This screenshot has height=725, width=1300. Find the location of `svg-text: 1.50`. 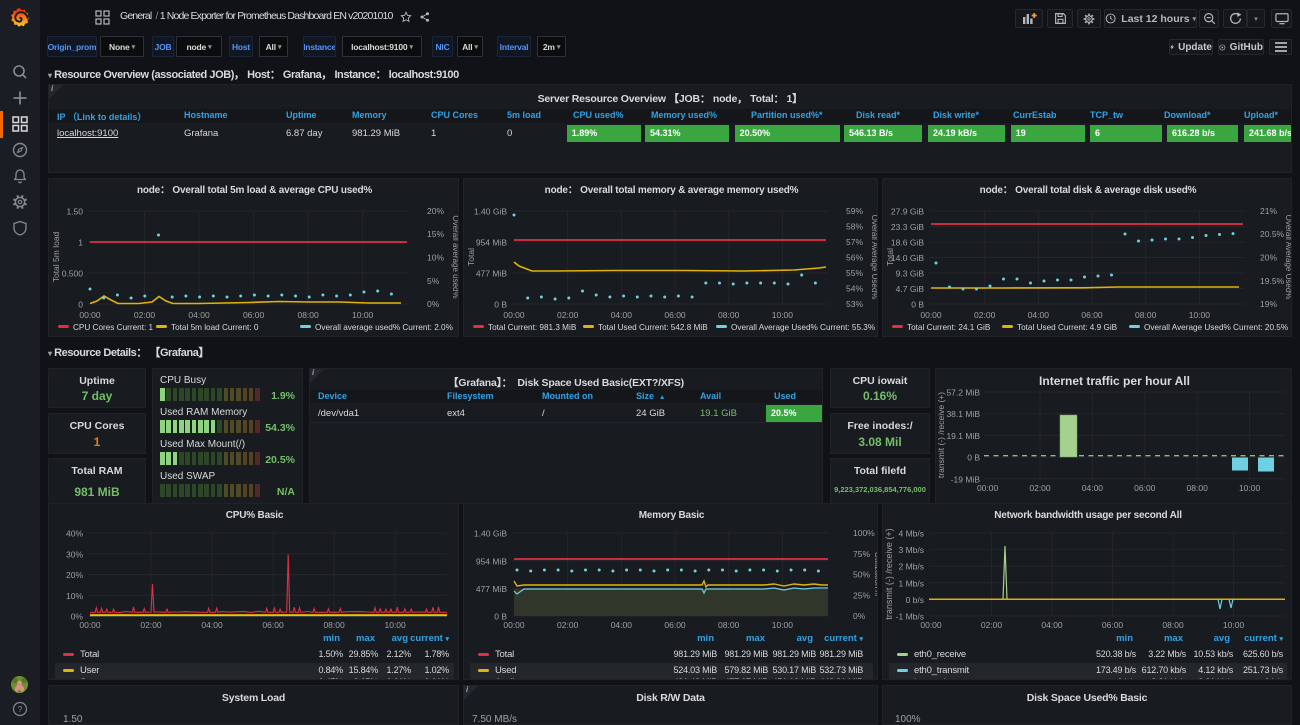

svg-text: 1.50 is located at coordinates (74, 212).